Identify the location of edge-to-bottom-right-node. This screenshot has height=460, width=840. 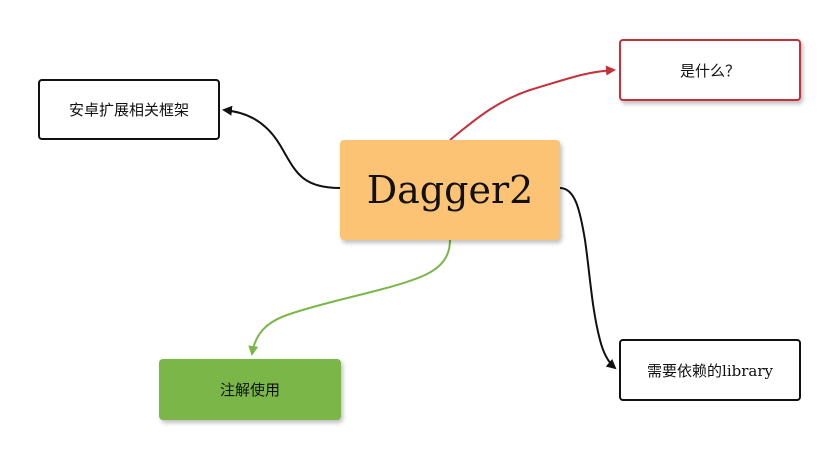
(588, 278).